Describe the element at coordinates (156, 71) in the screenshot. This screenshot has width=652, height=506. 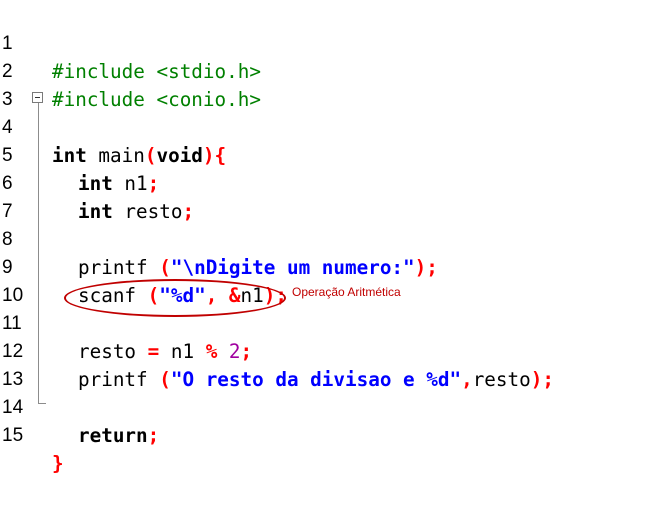
I see `preprocessor-directive: #include <stdio.h>` at that location.